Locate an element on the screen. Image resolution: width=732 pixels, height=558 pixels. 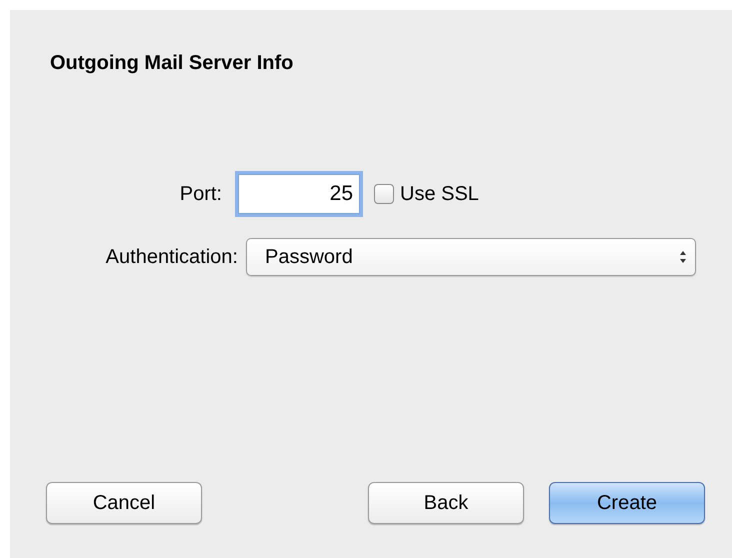
dialog-title: Outgoing Mail Server Info is located at coordinates (172, 63).